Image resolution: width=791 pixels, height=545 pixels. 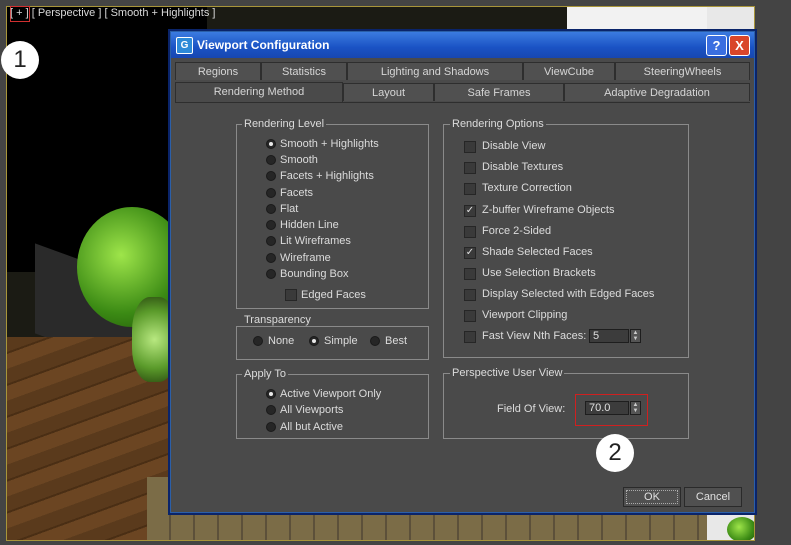 I want to click on option-label: Smooth + Highlights, so click(x=329, y=144).